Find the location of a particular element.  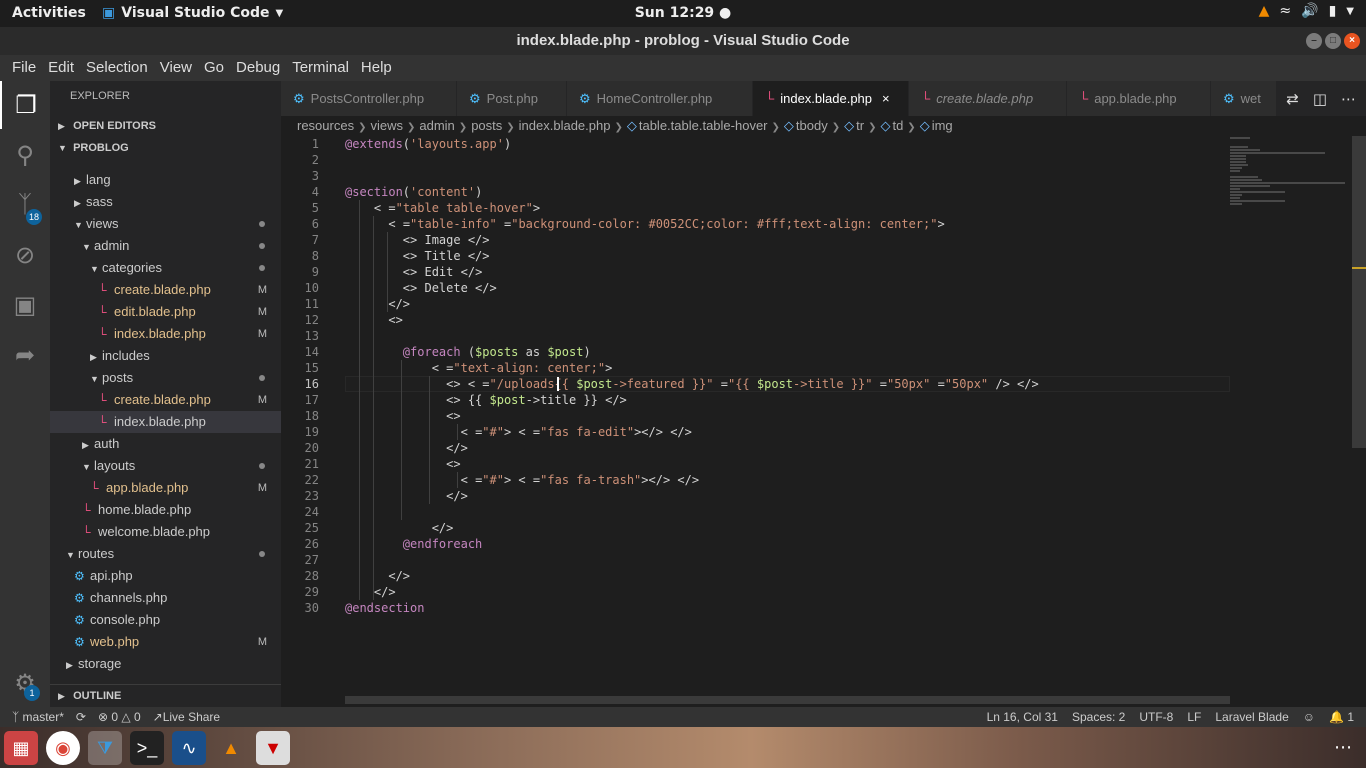

menu-edit: Edit is located at coordinates (61, 68).